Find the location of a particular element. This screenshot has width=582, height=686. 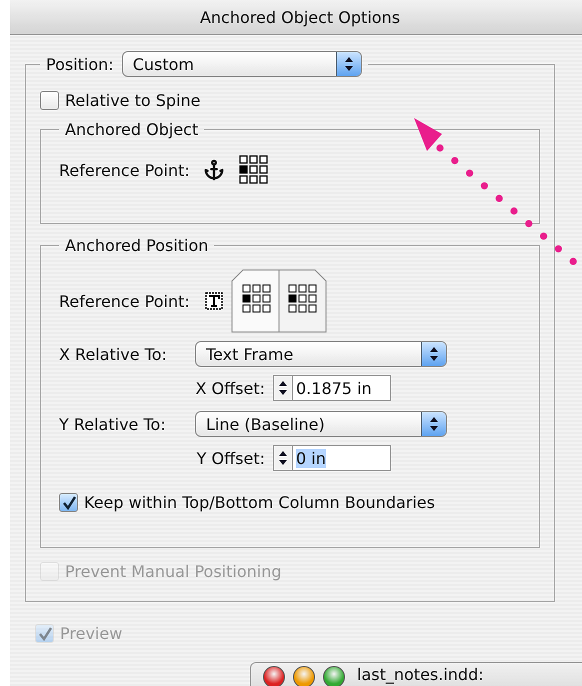

offset-label: Y Offset: is located at coordinates (231, 458).